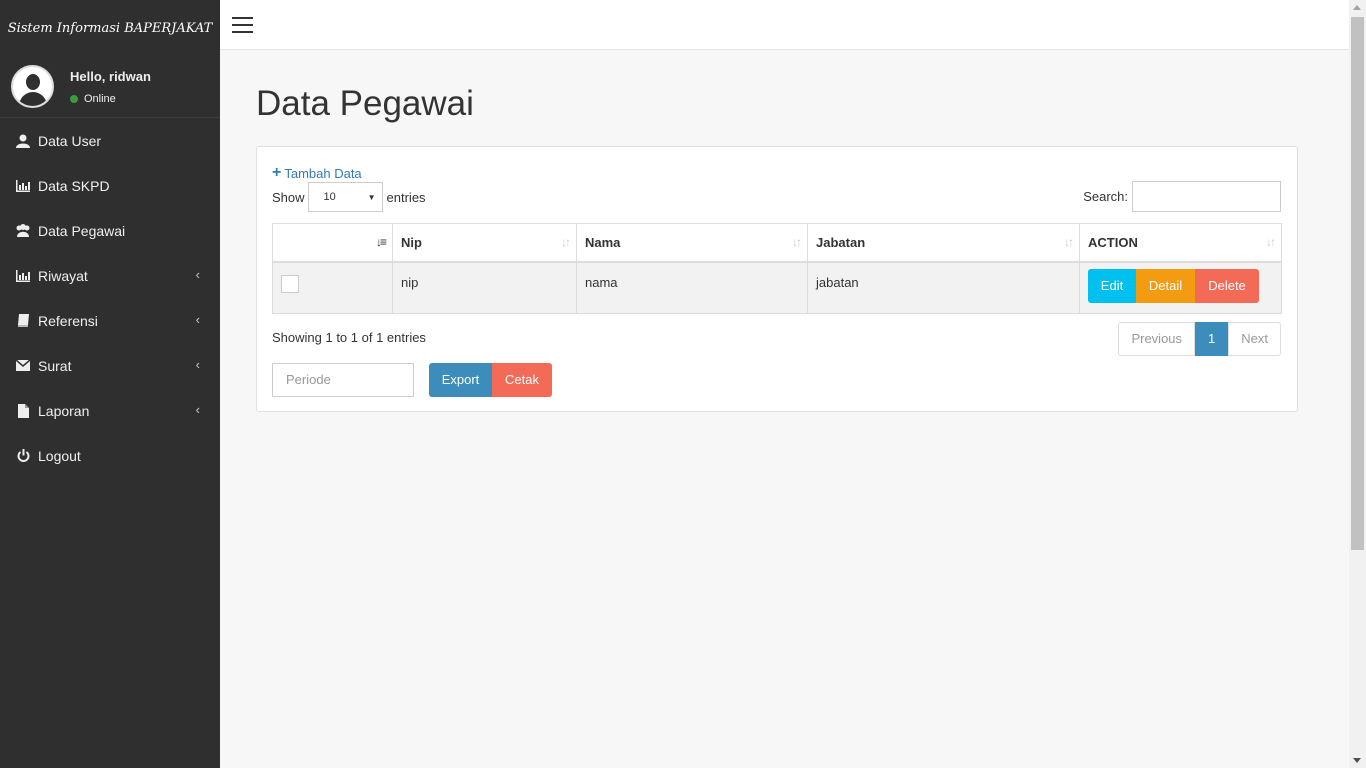 This screenshot has width=1366, height=768. Describe the element at coordinates (277, 172) in the screenshot. I see `plus-icon: +` at that location.